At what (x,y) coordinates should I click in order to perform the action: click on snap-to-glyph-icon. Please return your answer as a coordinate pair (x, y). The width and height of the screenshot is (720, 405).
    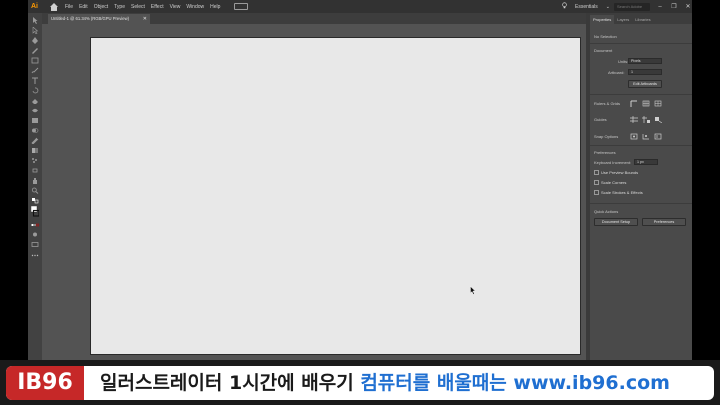
    Looking at the image, I should click on (658, 136).